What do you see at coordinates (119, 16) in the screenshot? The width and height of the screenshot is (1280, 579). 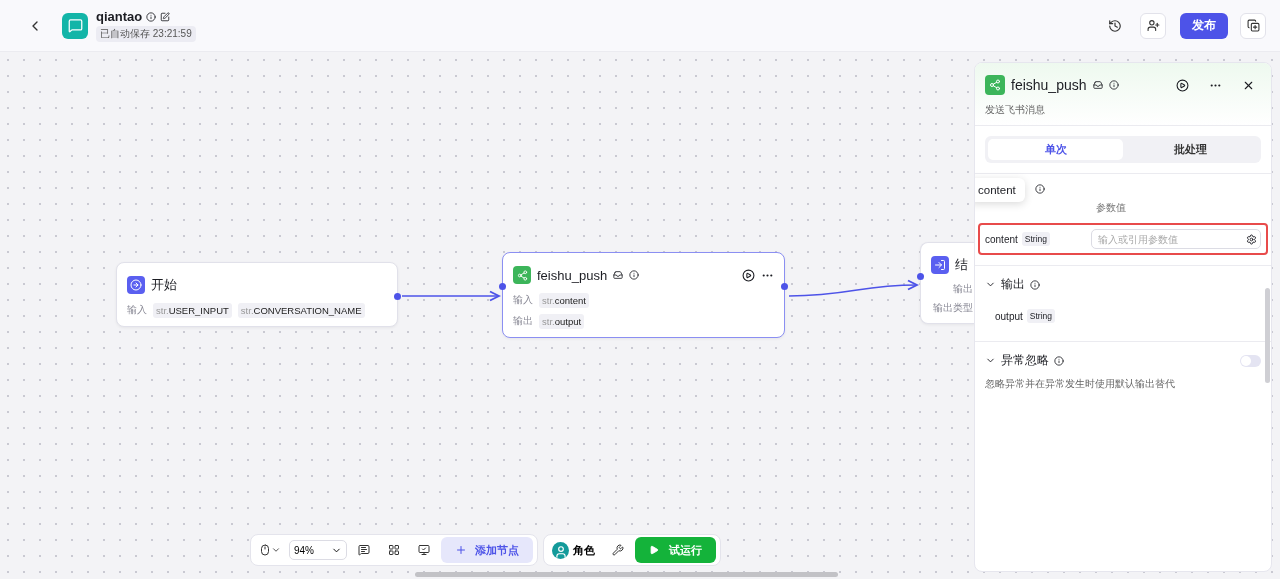 I see `app-title: qiantao` at bounding box center [119, 16].